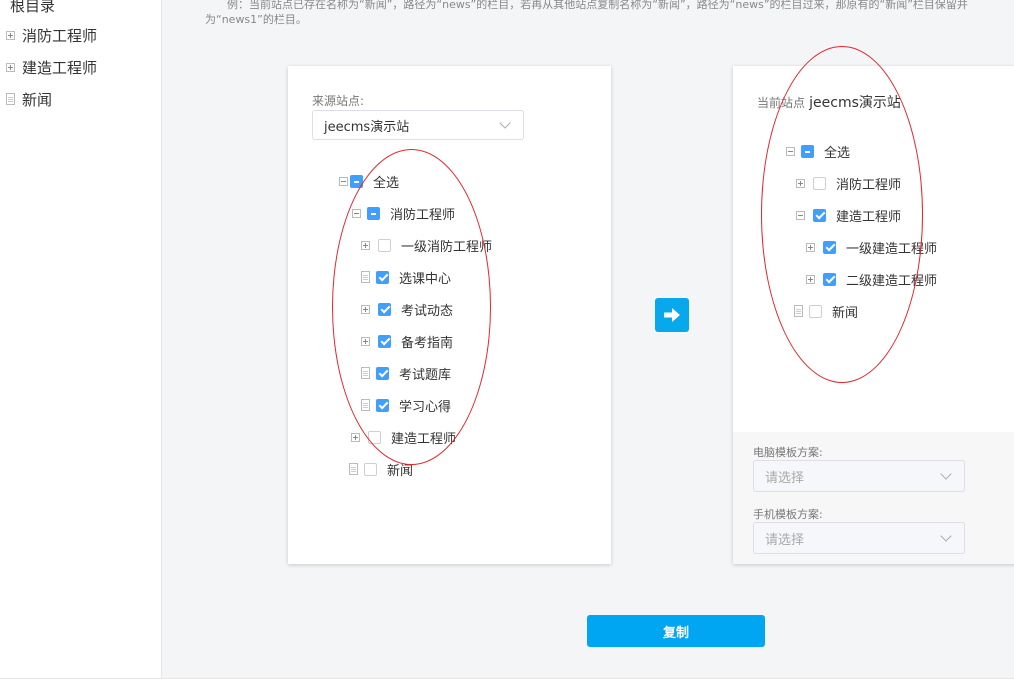 The image size is (1014, 695). Describe the element at coordinates (256, 19) in the screenshot. I see `notice-line-2: 为“news1”的栏目。` at that location.